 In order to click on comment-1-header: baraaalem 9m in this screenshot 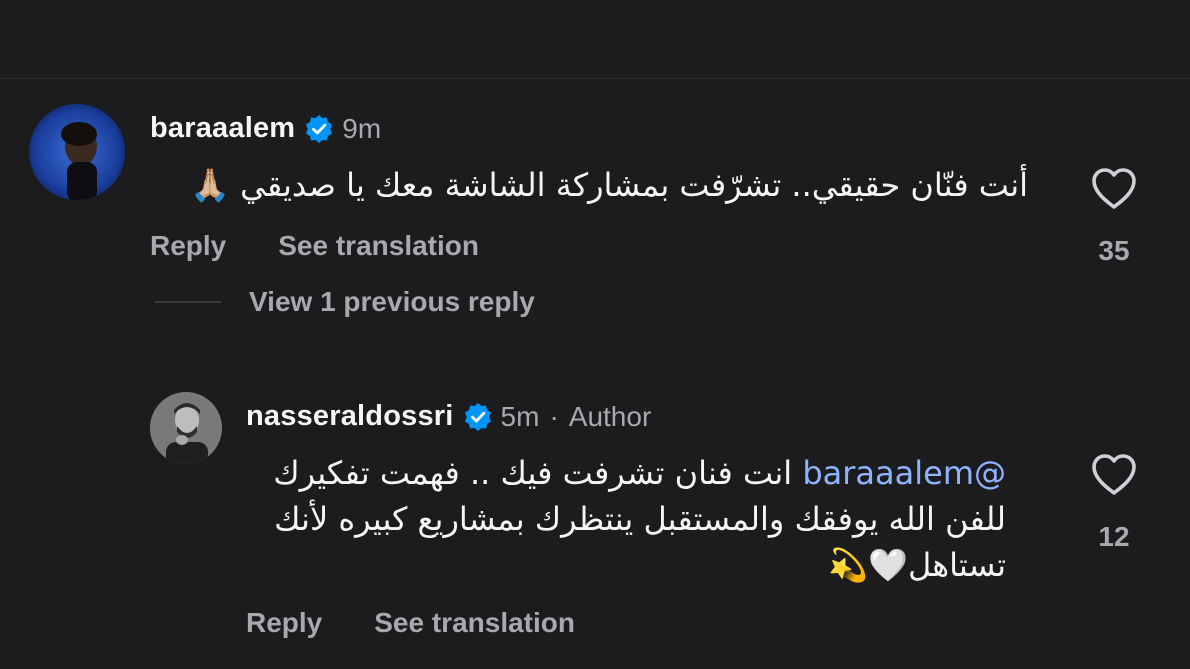, I will do `click(265, 128)`.